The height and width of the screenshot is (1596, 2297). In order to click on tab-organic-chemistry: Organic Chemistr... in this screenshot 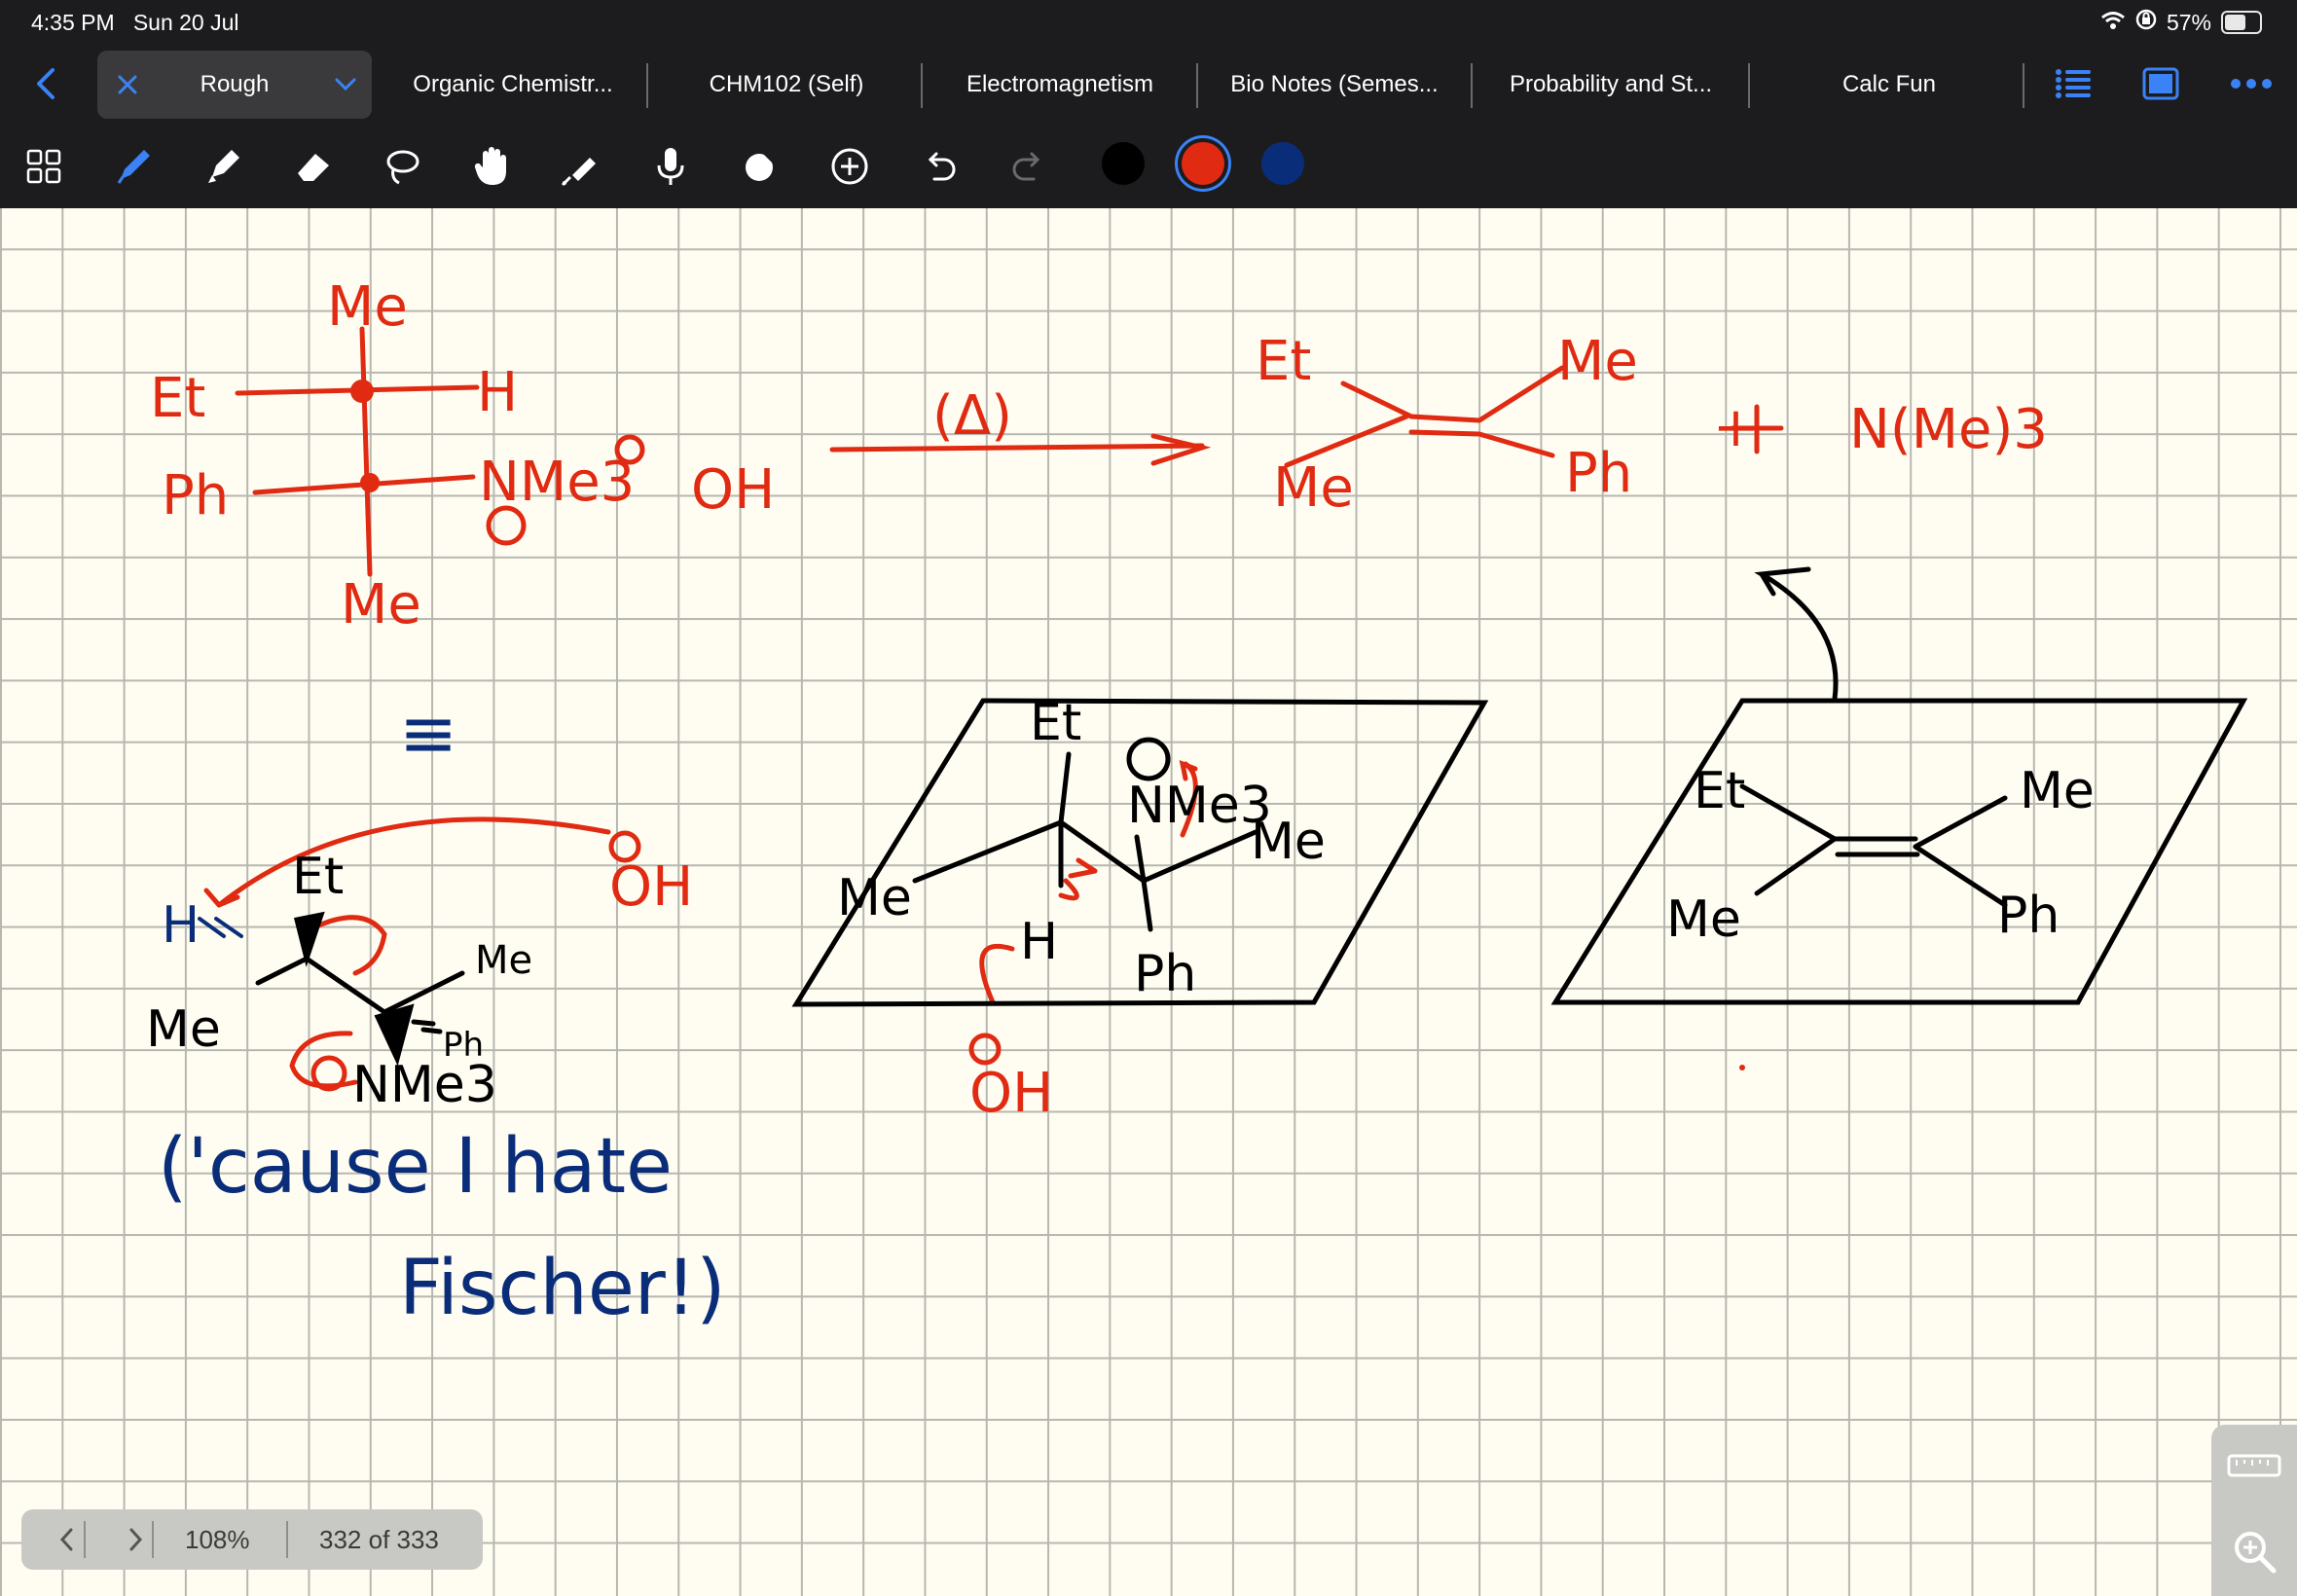, I will do `click(513, 85)`.